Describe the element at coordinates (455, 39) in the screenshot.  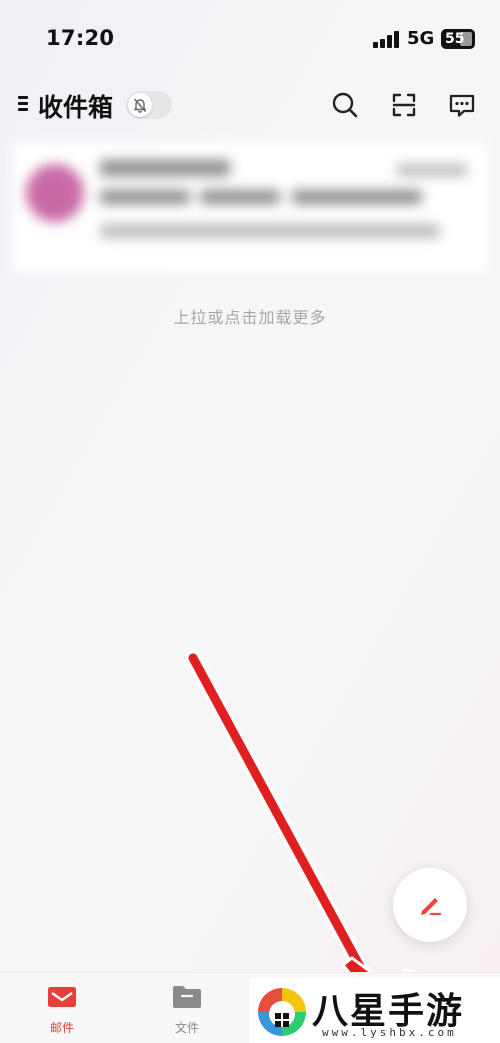
I see `battery-level: 55` at that location.